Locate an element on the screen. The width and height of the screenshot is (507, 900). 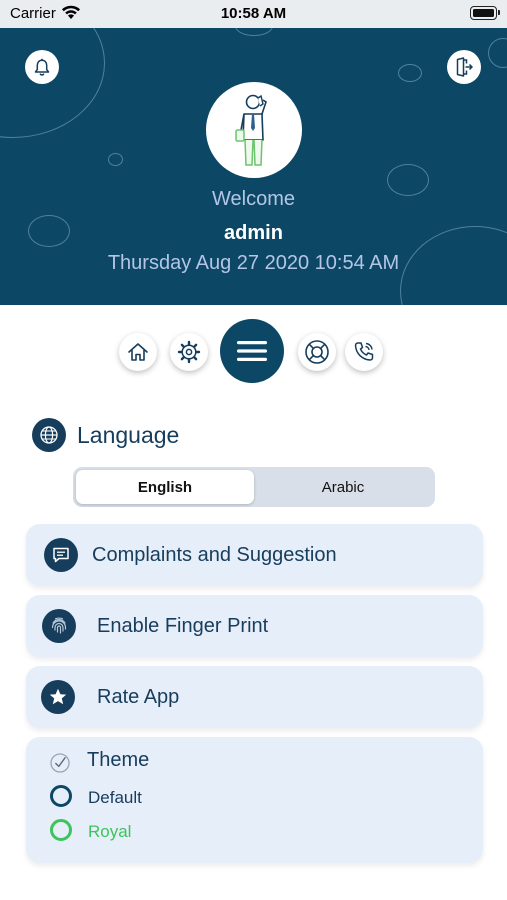
username: admin is located at coordinates (253, 233).